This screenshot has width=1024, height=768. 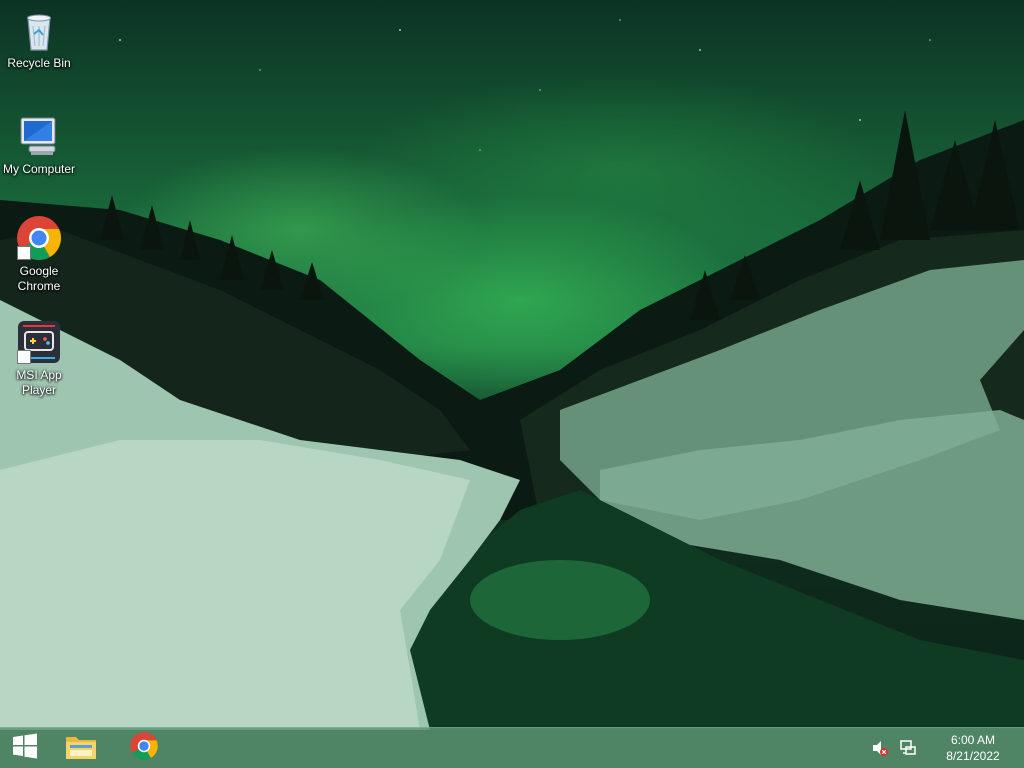 I want to click on desktop-icon-label: Google Chrome, so click(x=39, y=278).